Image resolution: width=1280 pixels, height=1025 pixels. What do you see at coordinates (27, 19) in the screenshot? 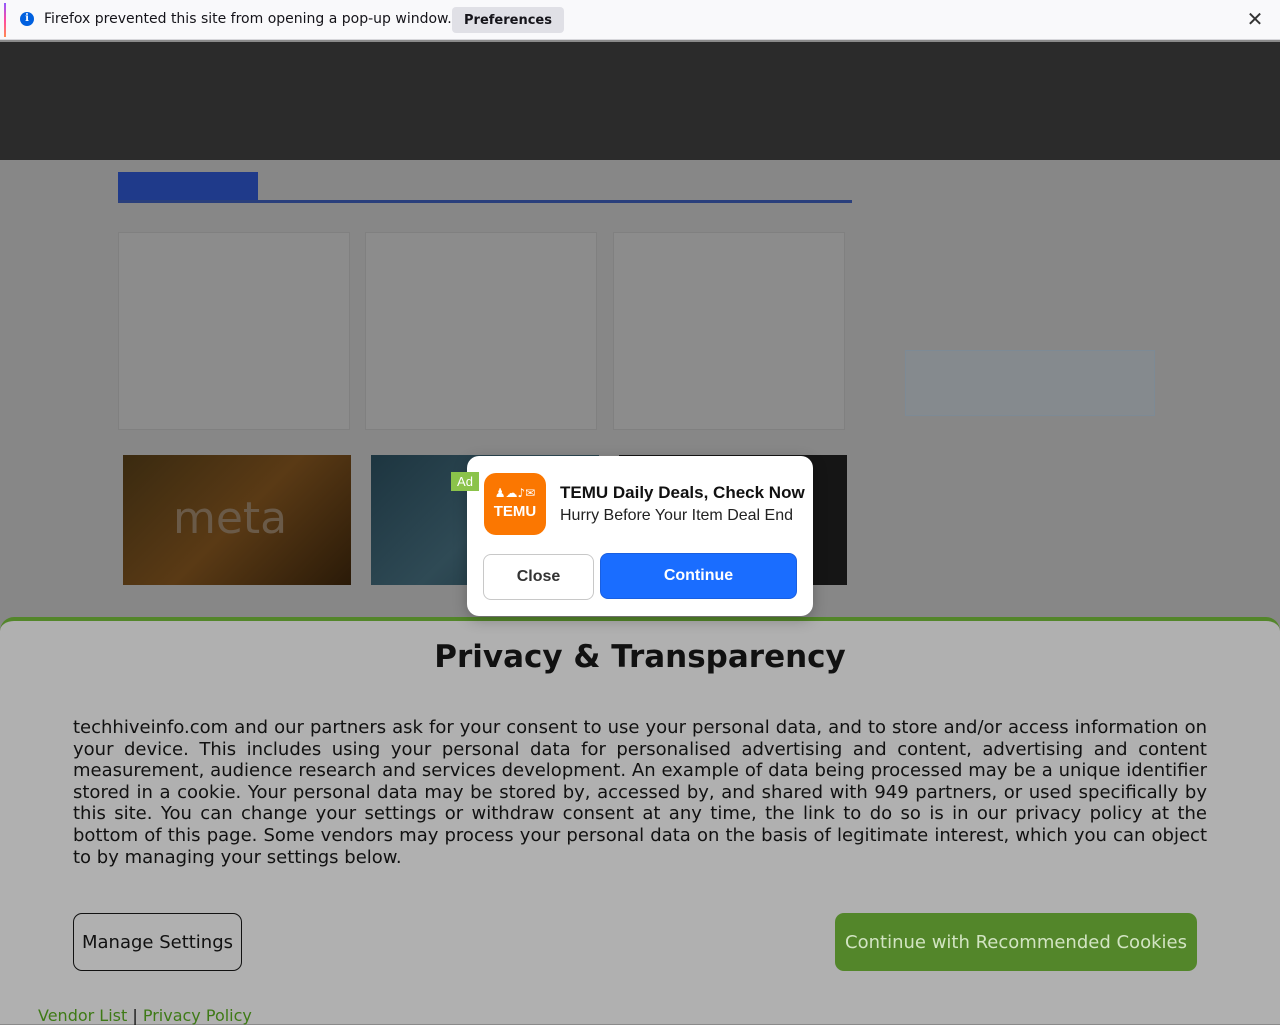
I see `info-icon: i` at bounding box center [27, 19].